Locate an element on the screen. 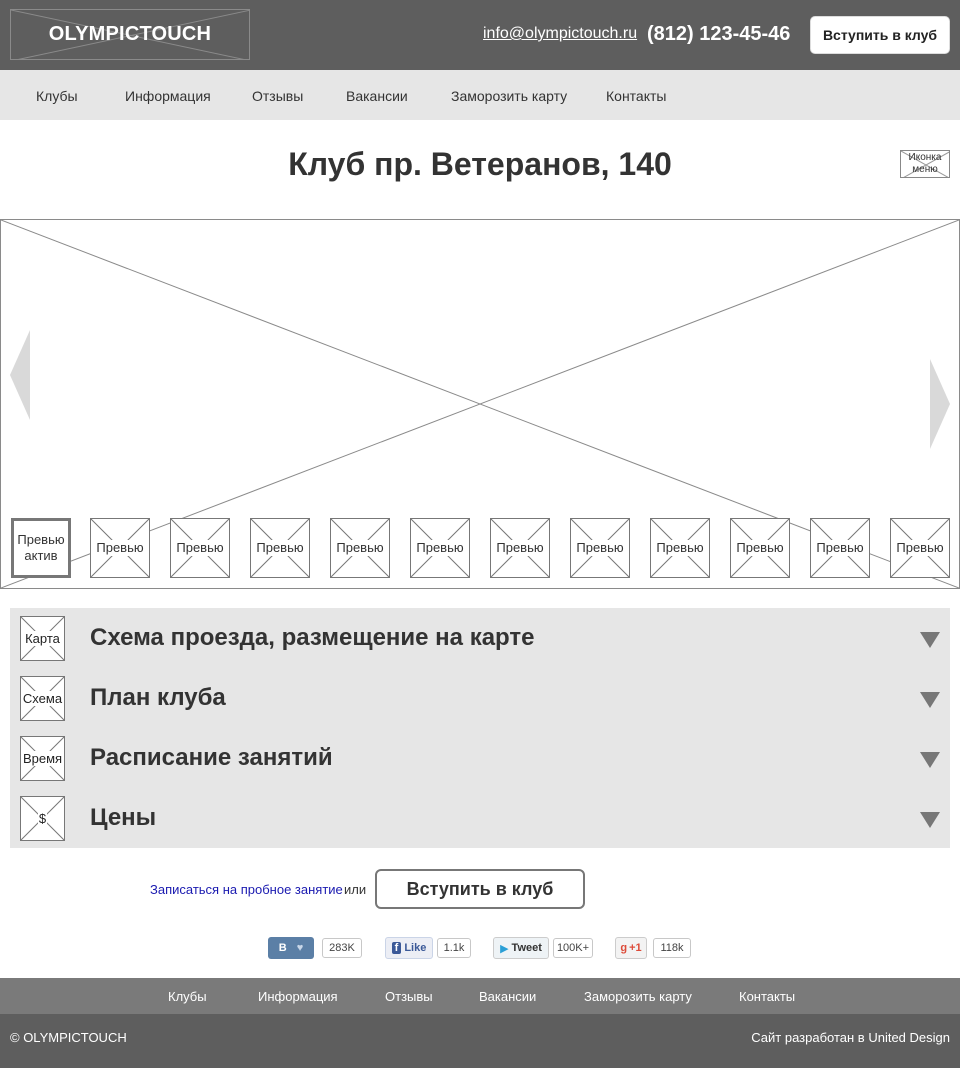 This screenshot has width=960, height=1068. footer-nav-item-reviews: Отзывы is located at coordinates (409, 996).